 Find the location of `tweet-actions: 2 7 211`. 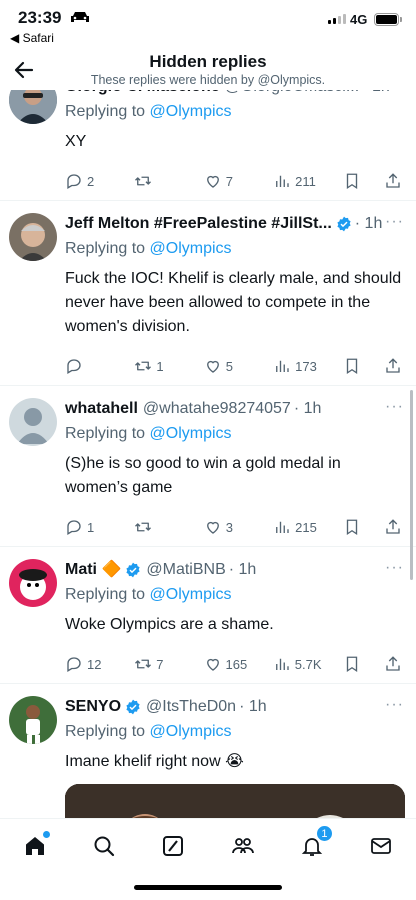

tweet-actions: 2 7 211 is located at coordinates (234, 181).